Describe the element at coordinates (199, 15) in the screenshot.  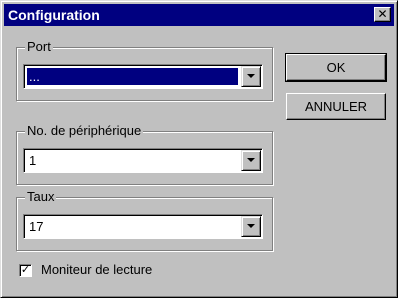
I see `title-bar: Configuration ✕` at that location.